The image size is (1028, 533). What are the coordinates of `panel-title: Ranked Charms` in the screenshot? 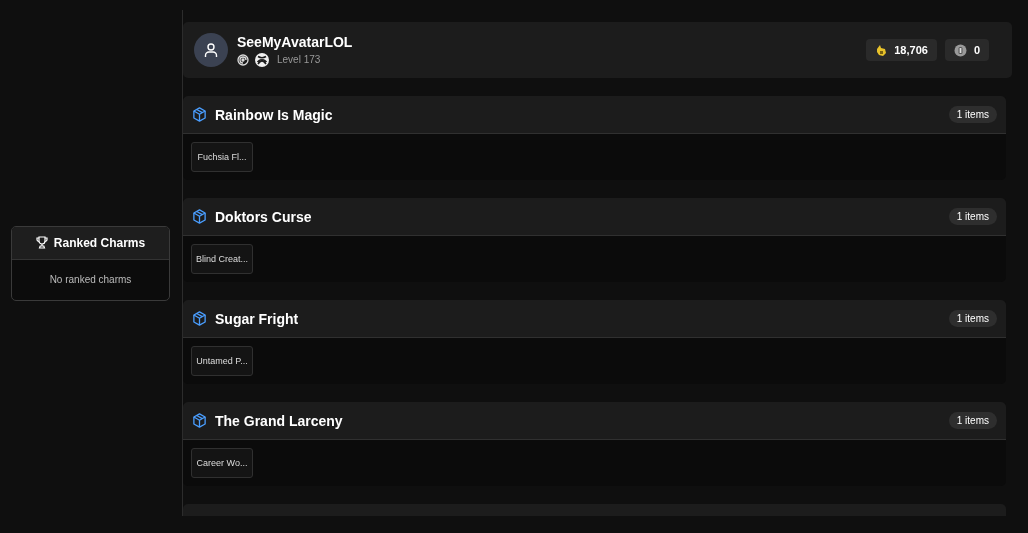 It's located at (99, 242).